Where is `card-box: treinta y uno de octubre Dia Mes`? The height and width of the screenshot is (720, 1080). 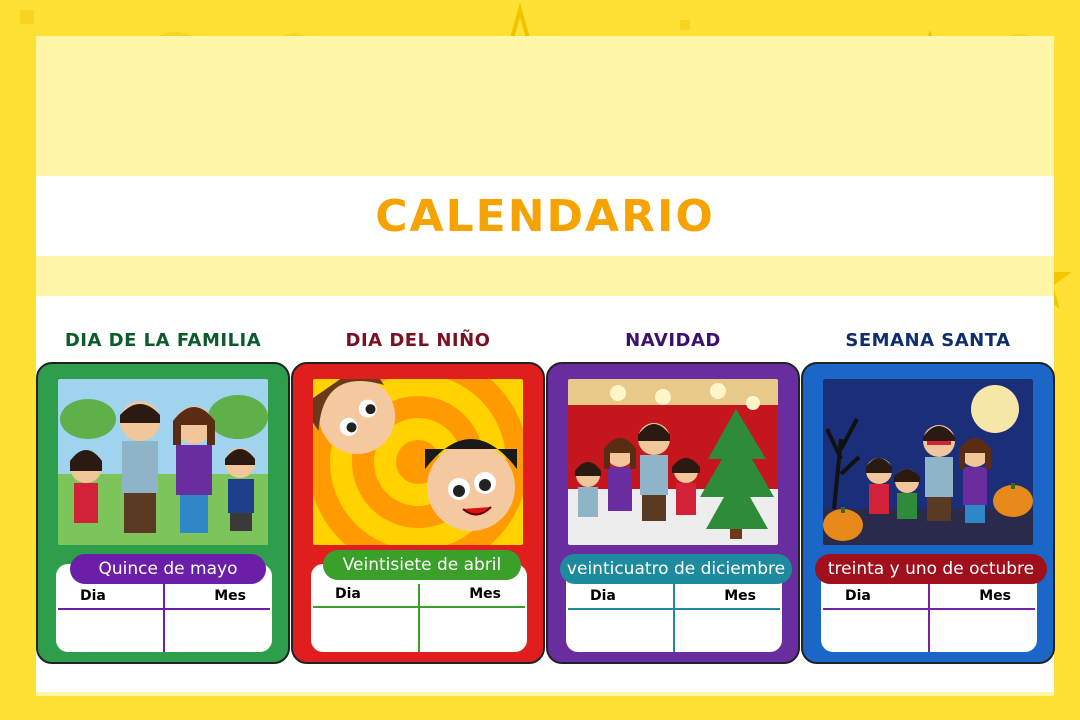 card-box: treinta y uno de octubre Dia Mes is located at coordinates (928, 513).